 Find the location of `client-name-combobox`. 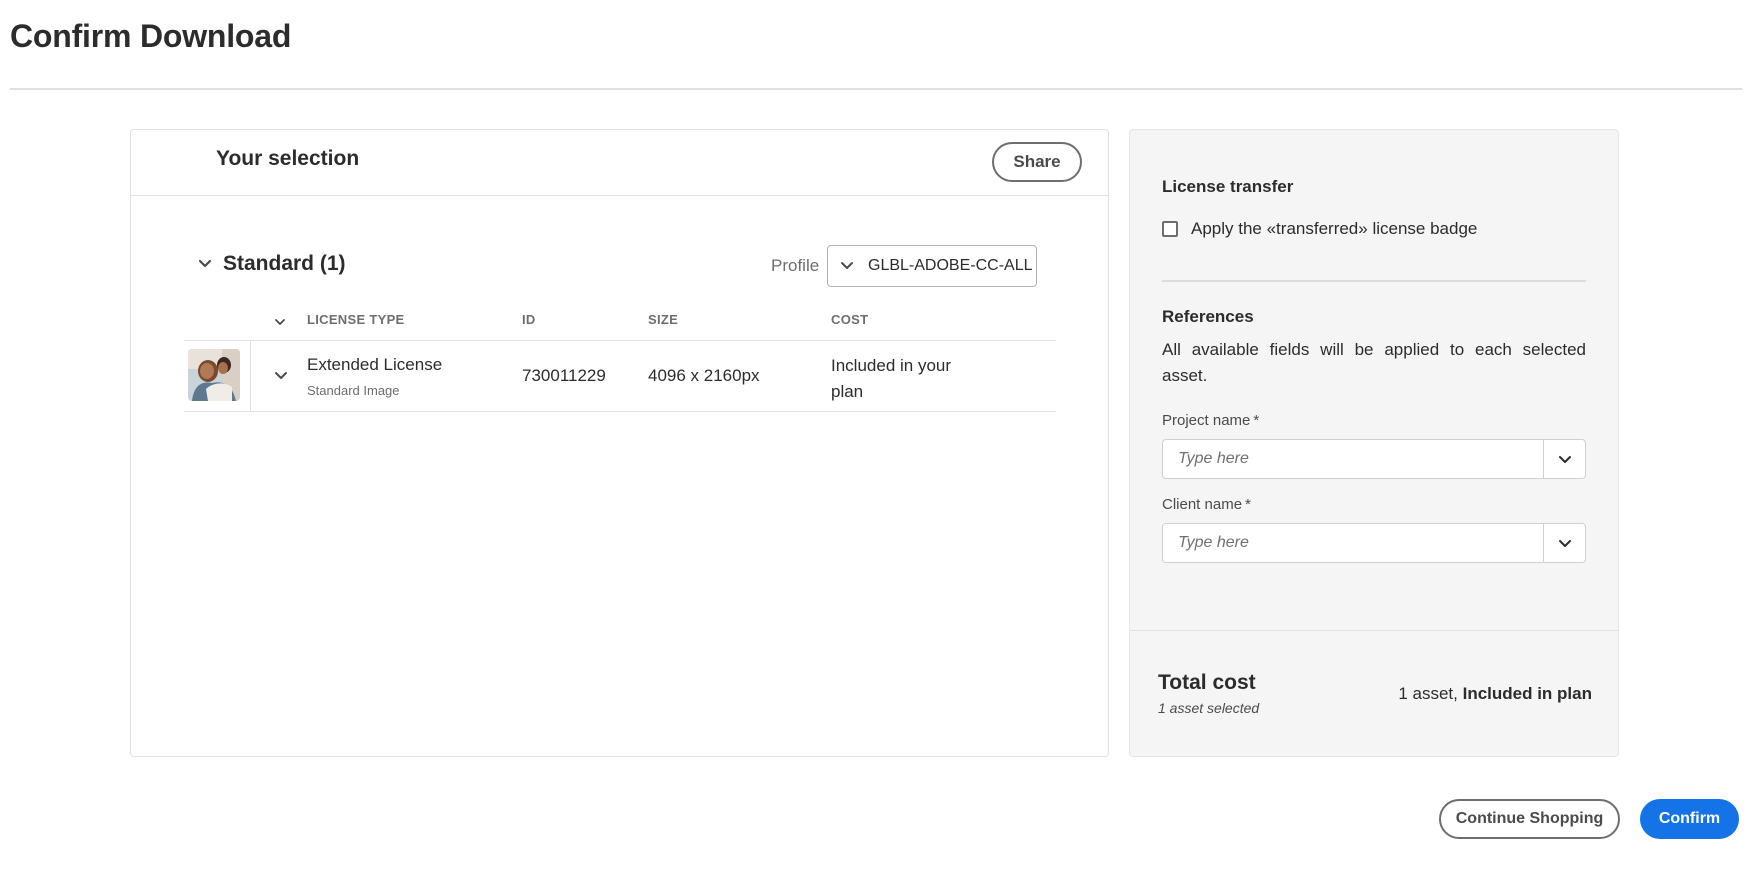

client-name-combobox is located at coordinates (1374, 543).